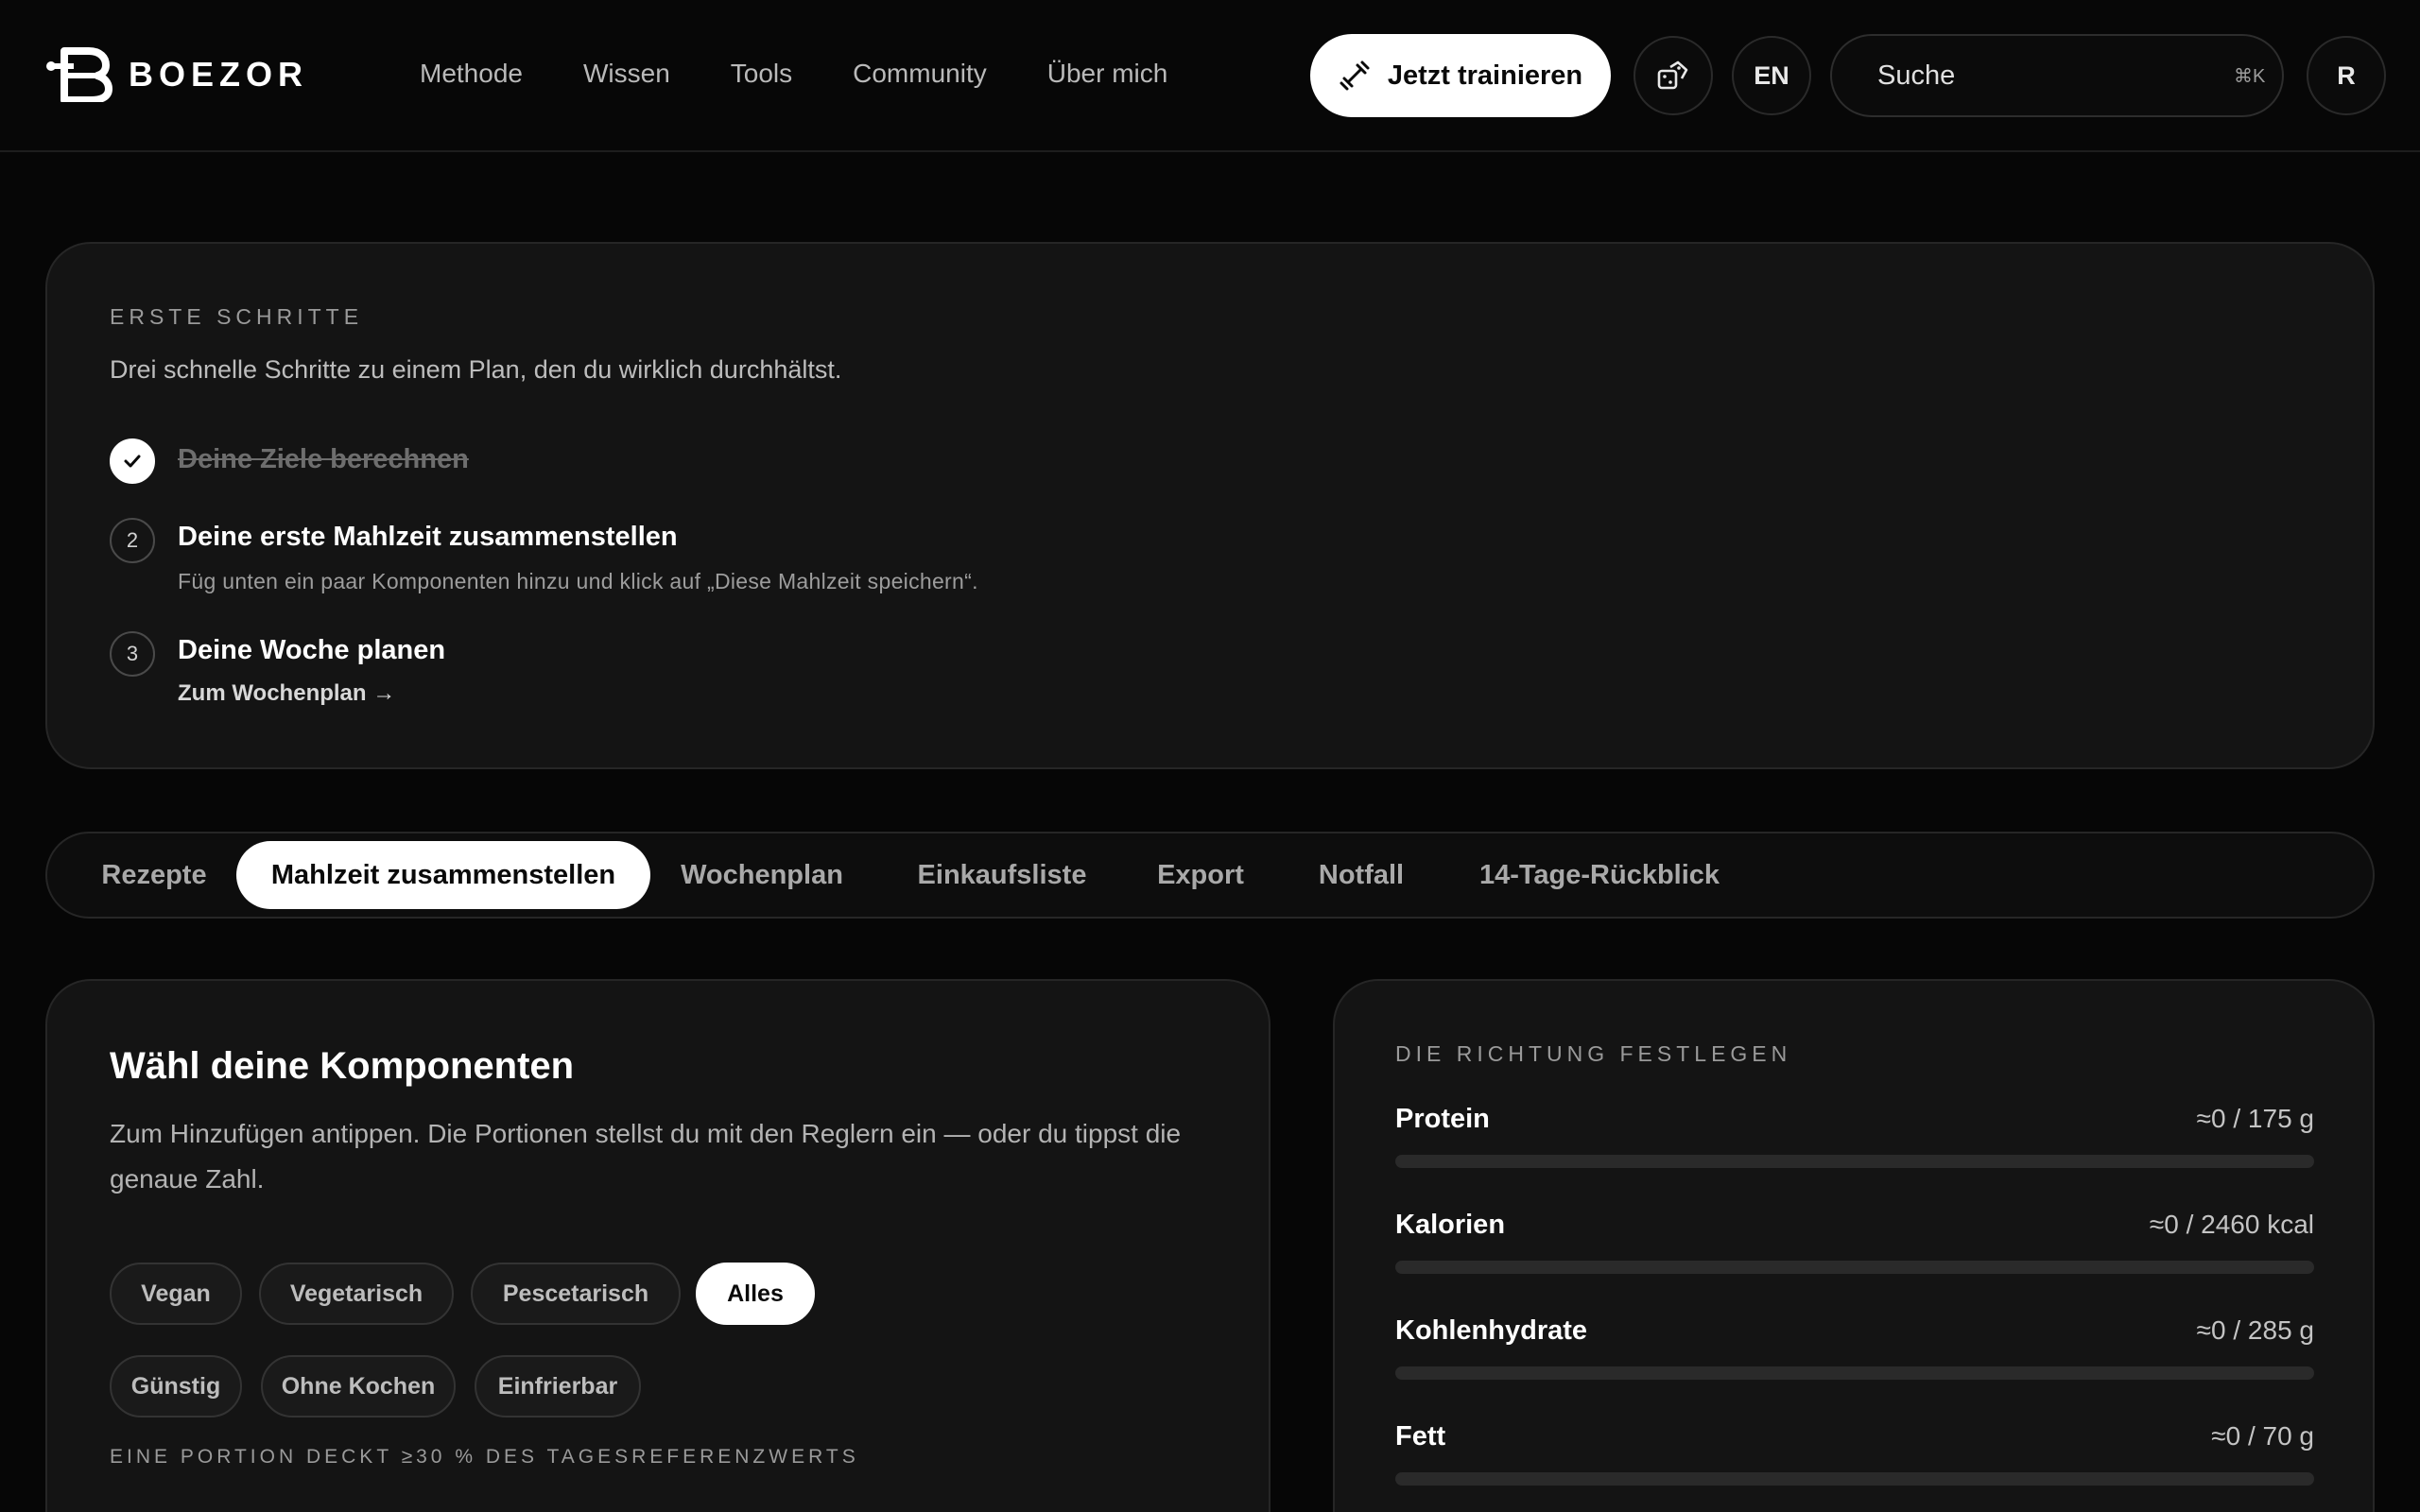 The height and width of the screenshot is (1512, 2420). I want to click on train-now-button: Jetzt trainieren, so click(1460, 75).